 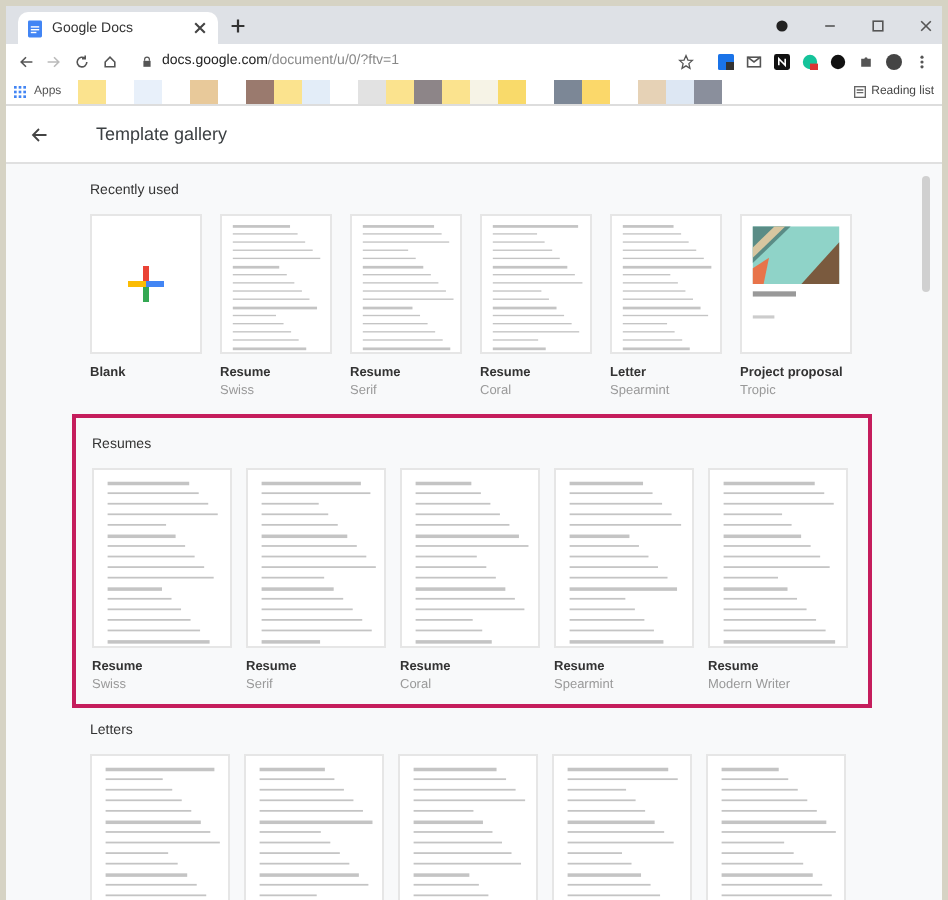 I want to click on scrollbar, so click(x=926, y=234).